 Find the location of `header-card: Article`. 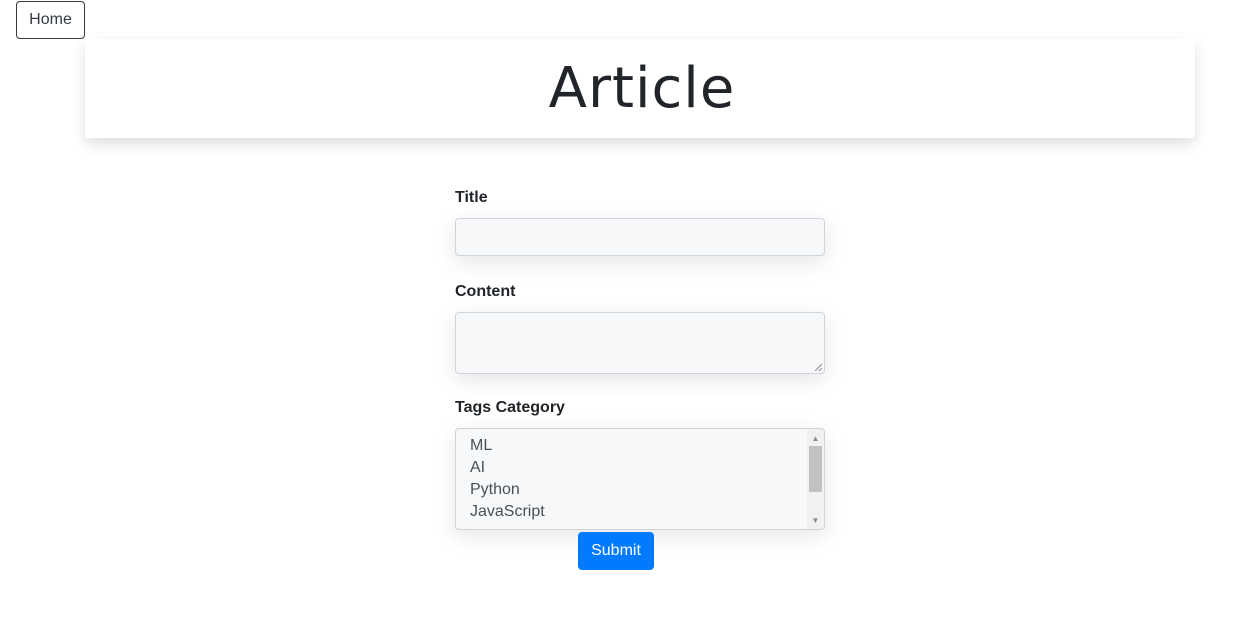

header-card: Article is located at coordinates (640, 88).